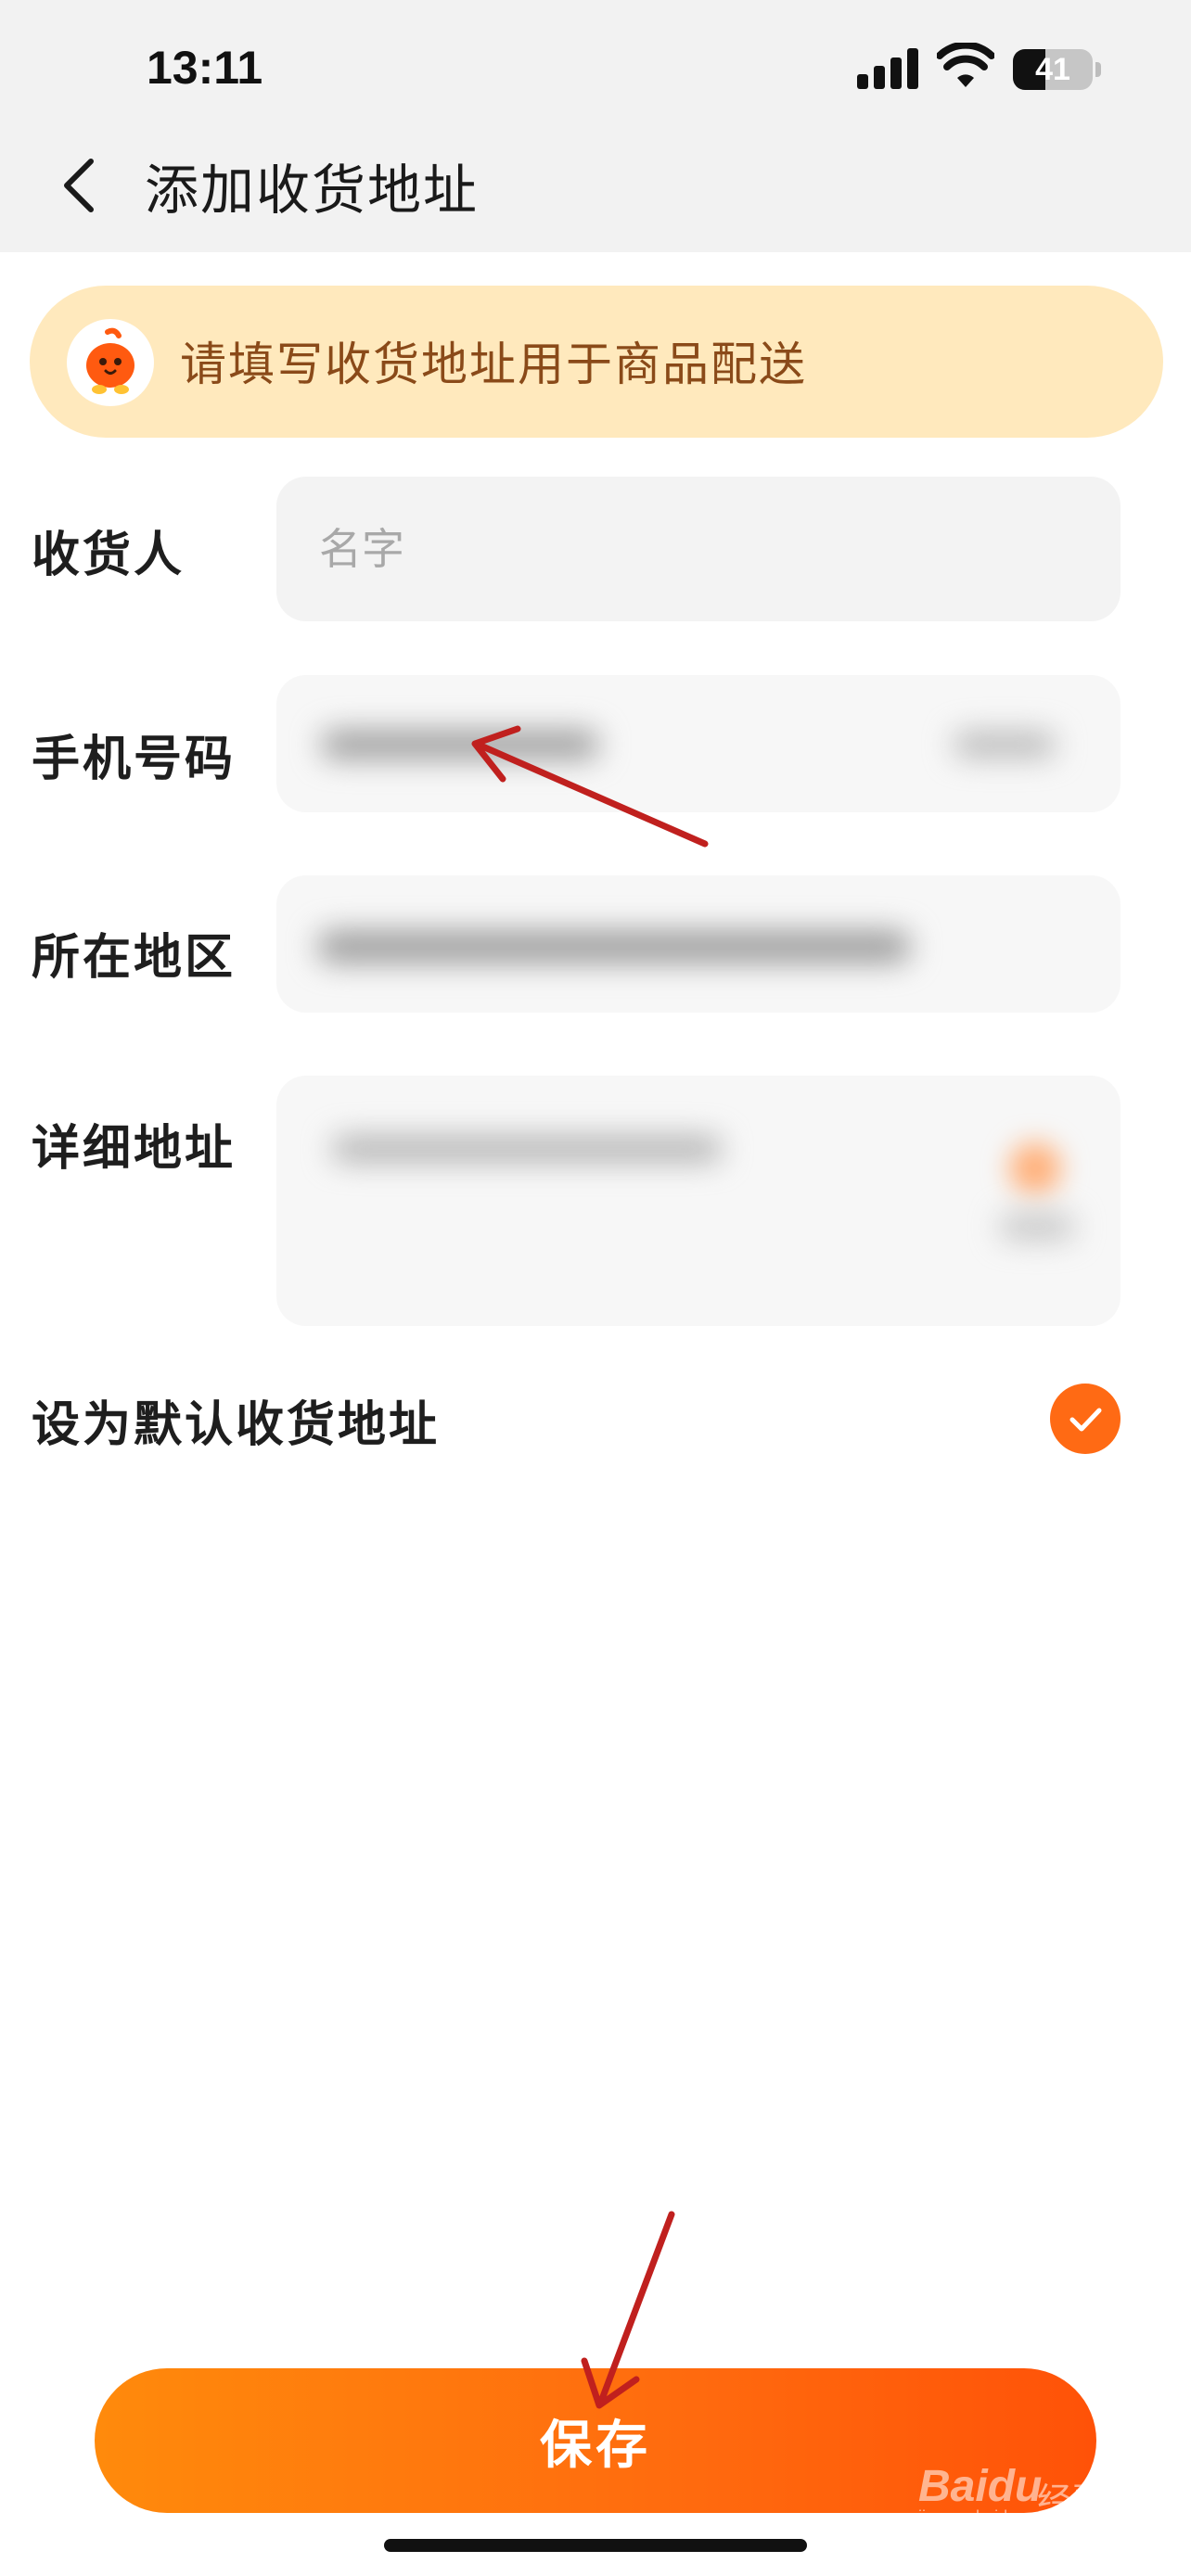  I want to click on default-address-checkbox, so click(1085, 1419).